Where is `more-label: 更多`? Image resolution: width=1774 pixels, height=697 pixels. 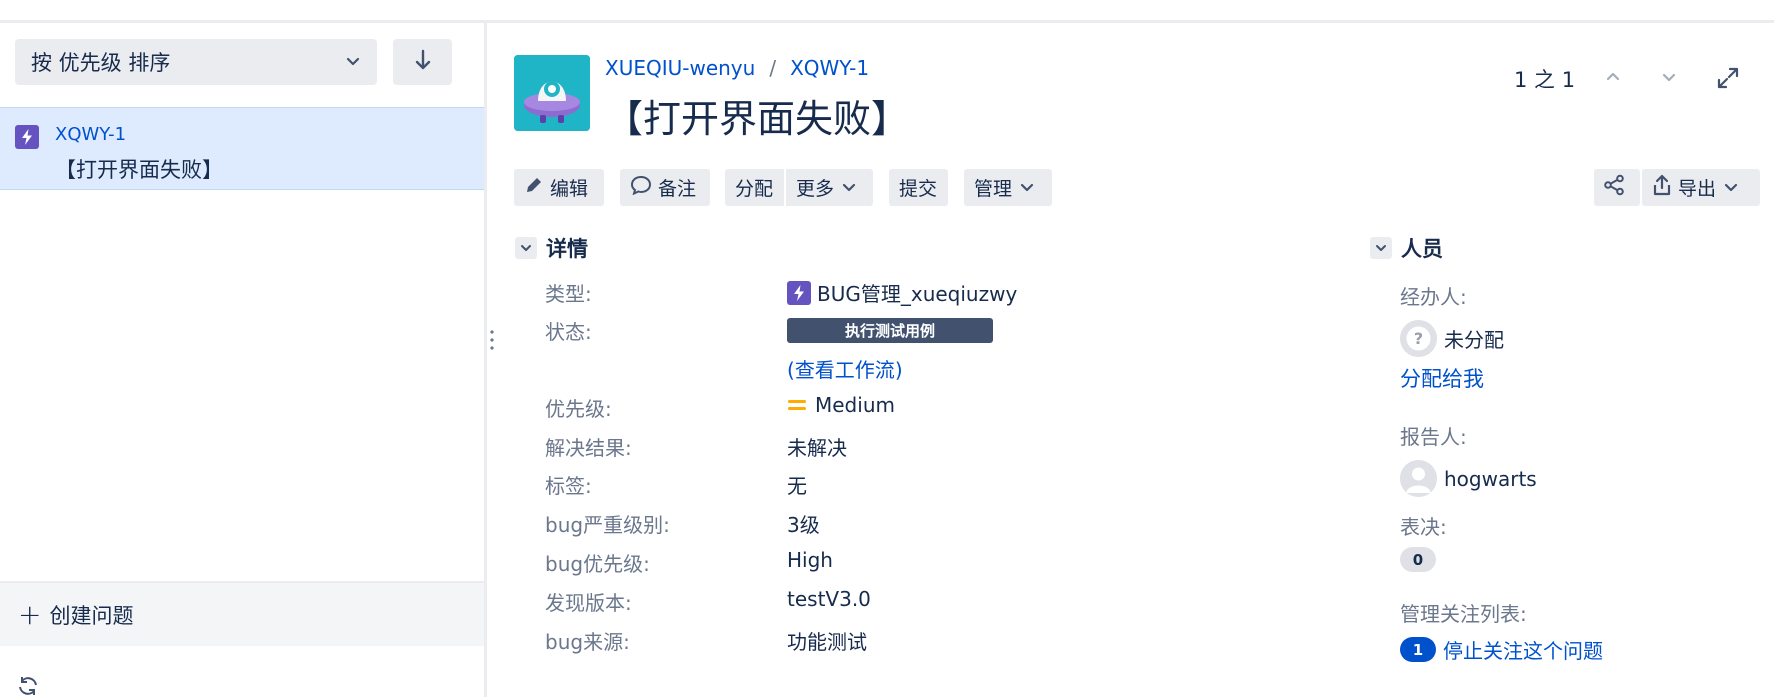 more-label: 更多 is located at coordinates (815, 189).